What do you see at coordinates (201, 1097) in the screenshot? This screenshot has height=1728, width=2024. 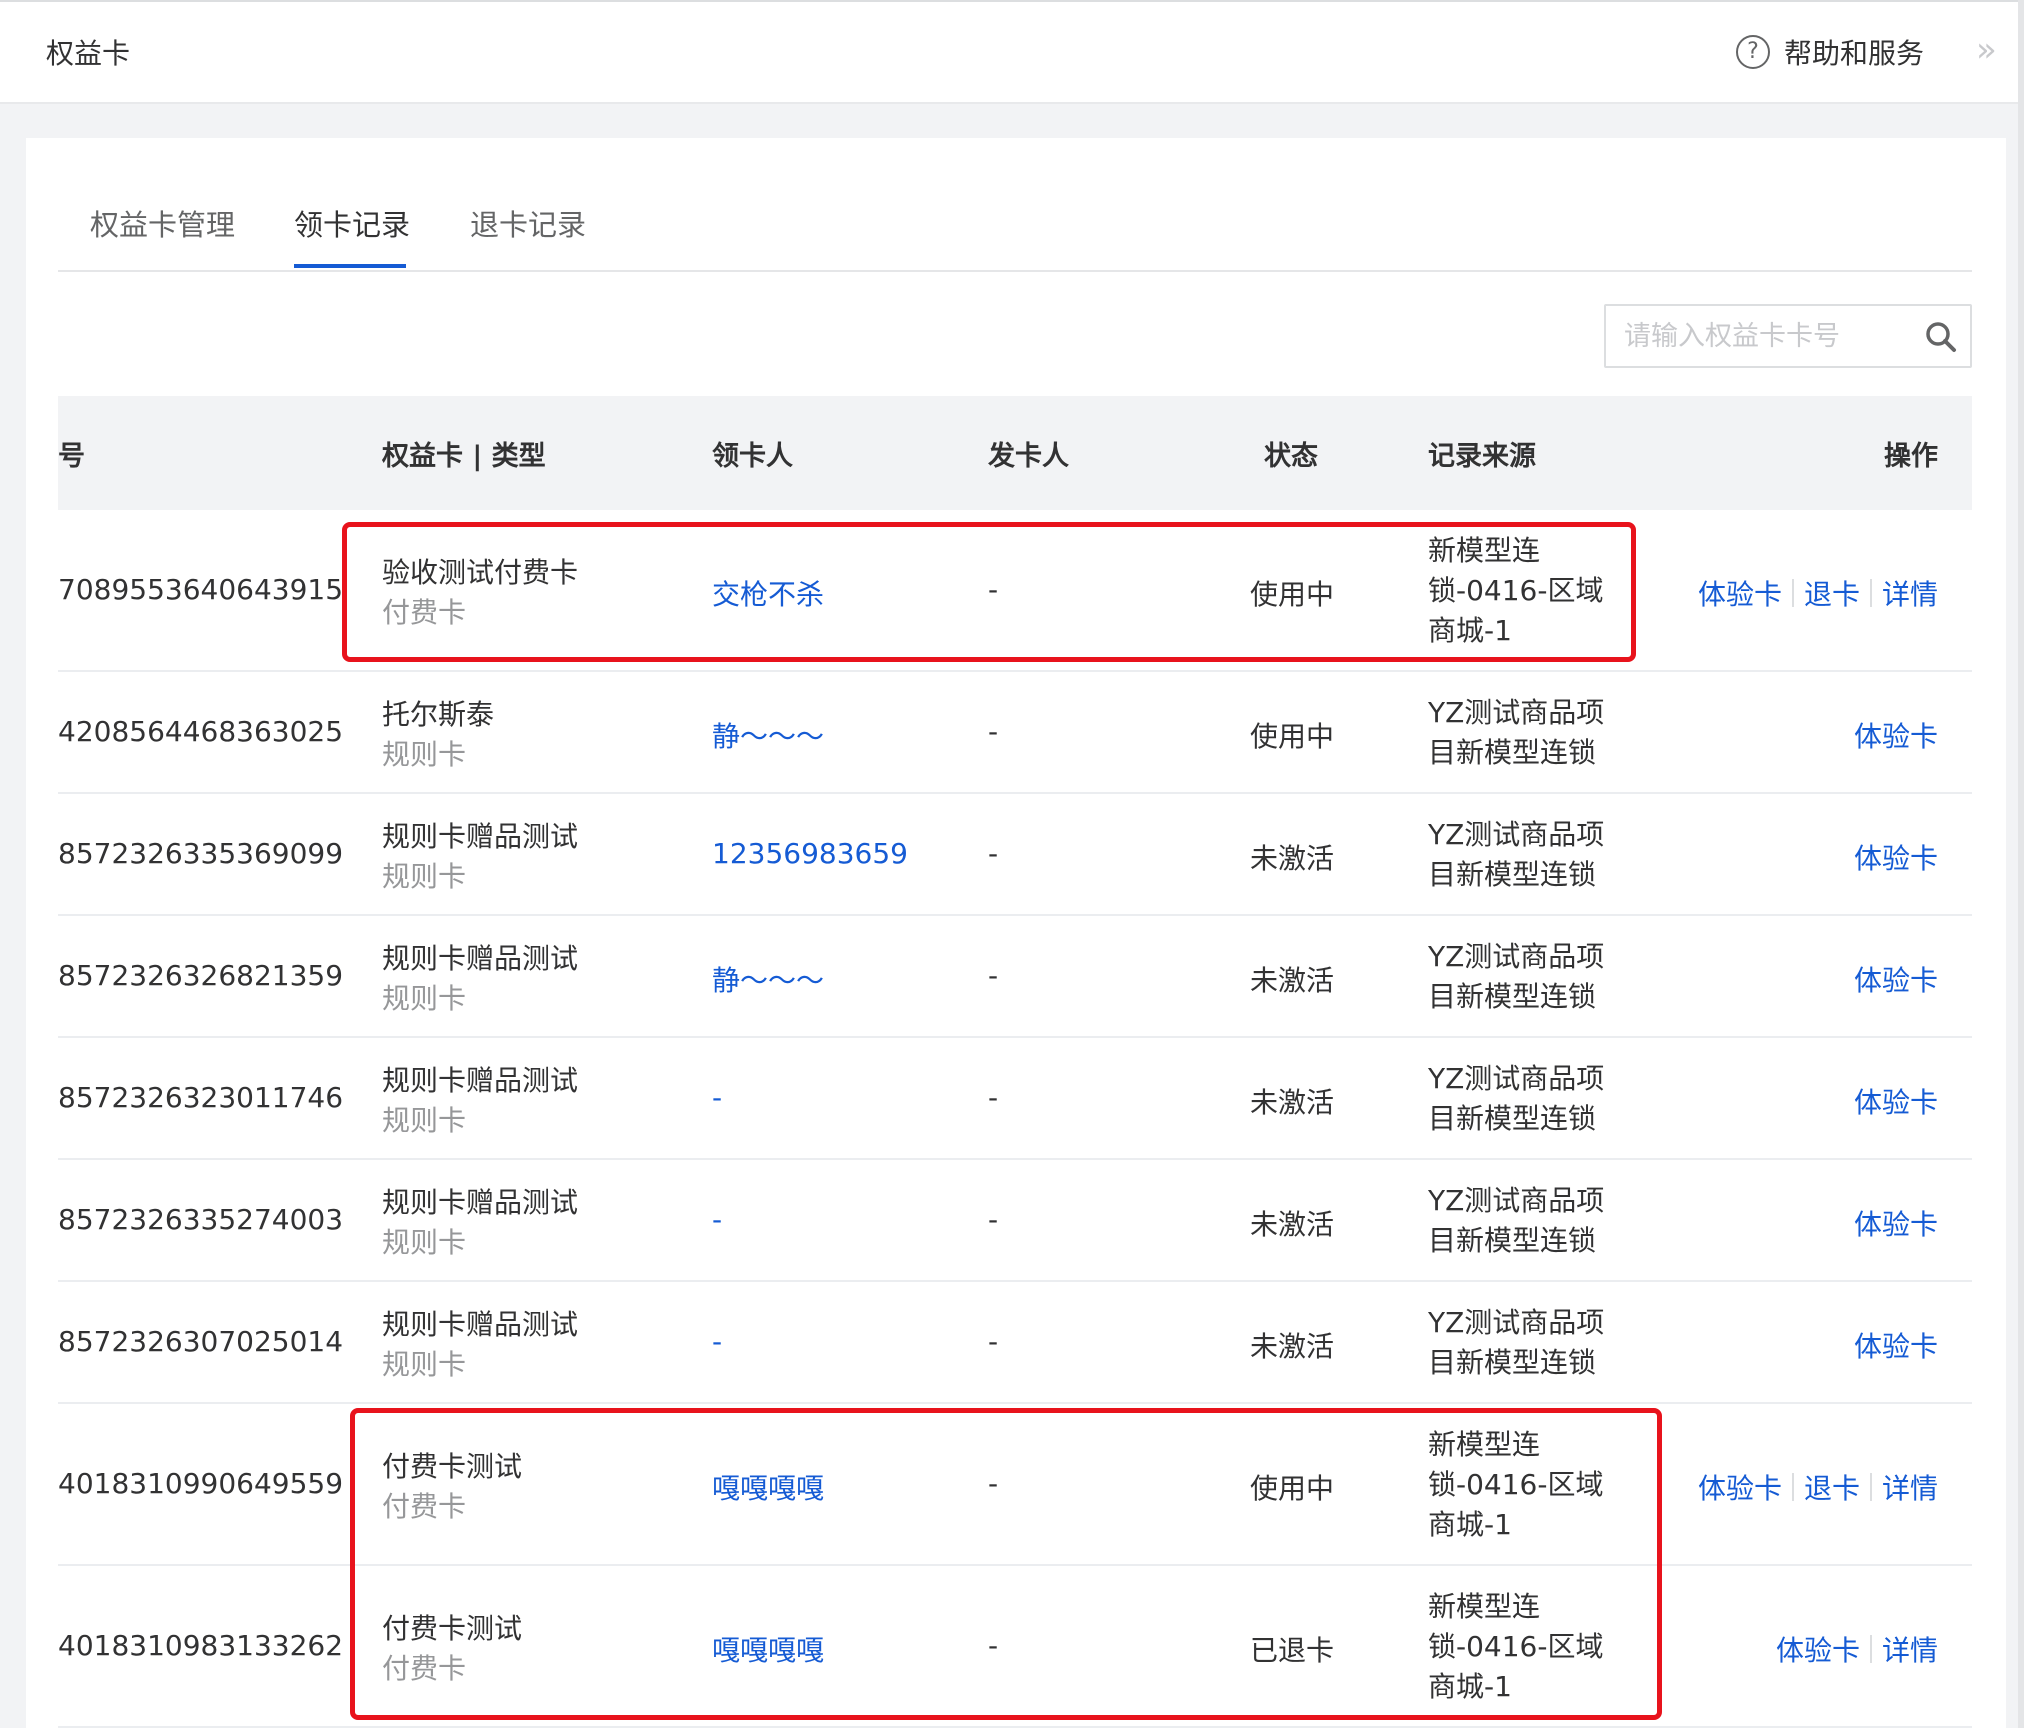 I see `card-number: 8572326323011746` at bounding box center [201, 1097].